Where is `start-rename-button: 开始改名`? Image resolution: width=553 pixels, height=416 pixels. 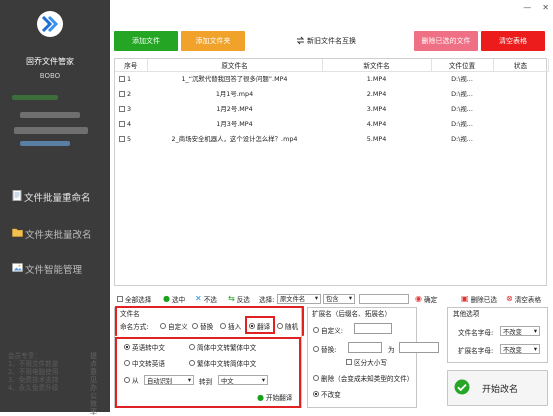 start-rename-button: 开始改名 is located at coordinates (497, 388).